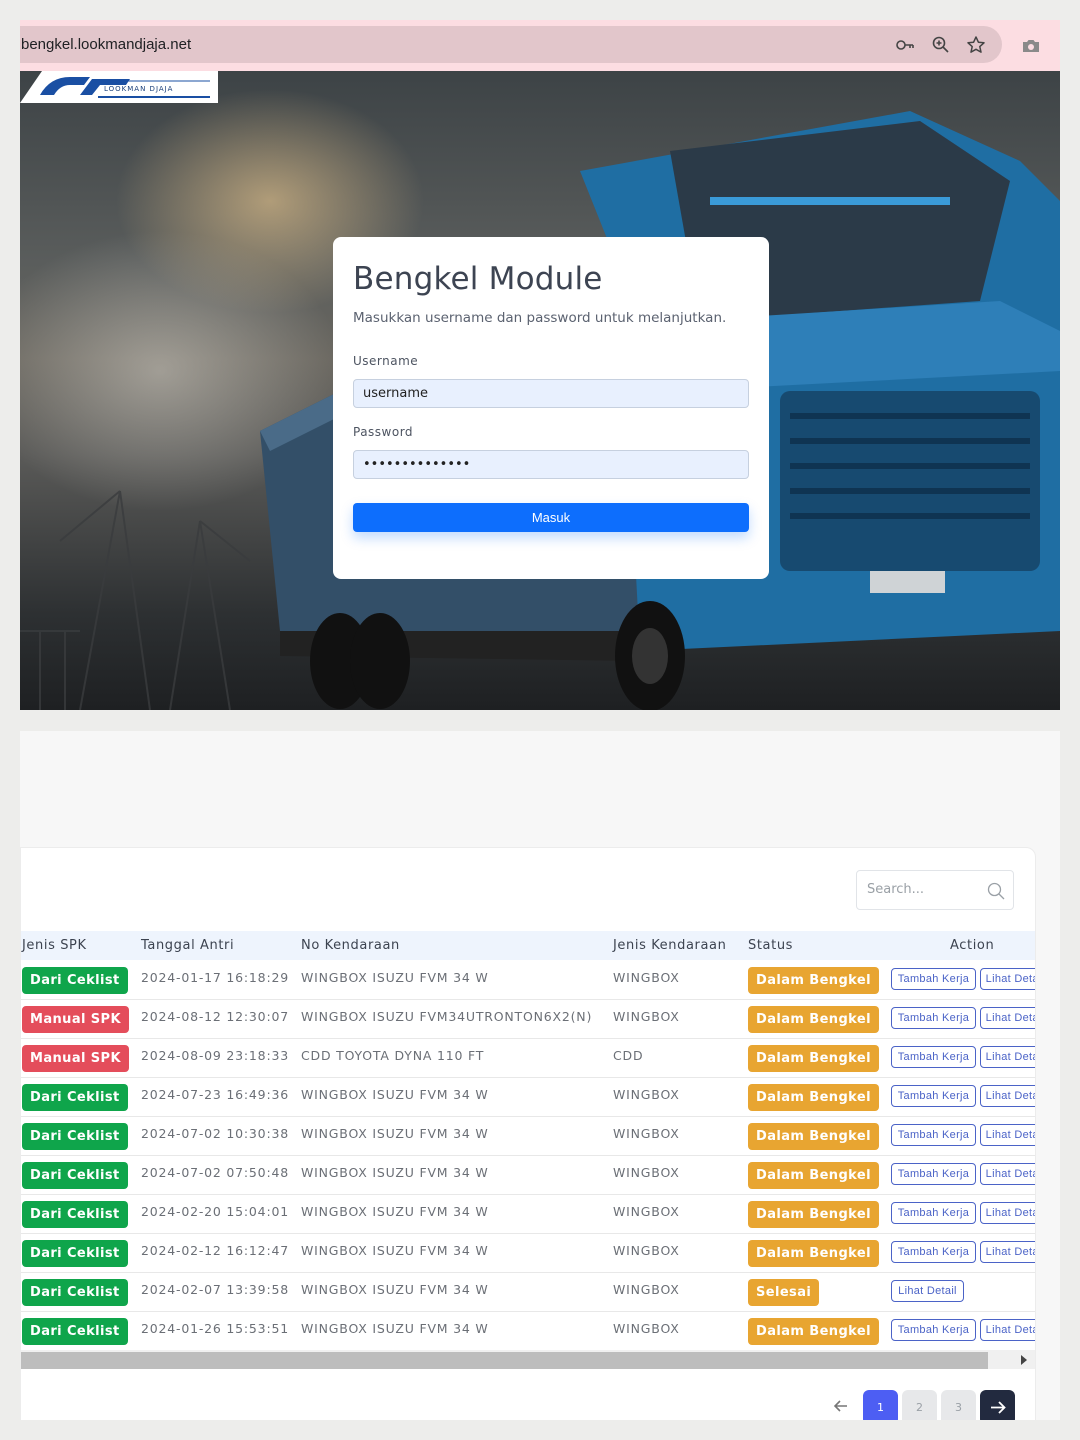  I want to click on company-logo: LOOKMAN DJAJA, so click(119, 87).